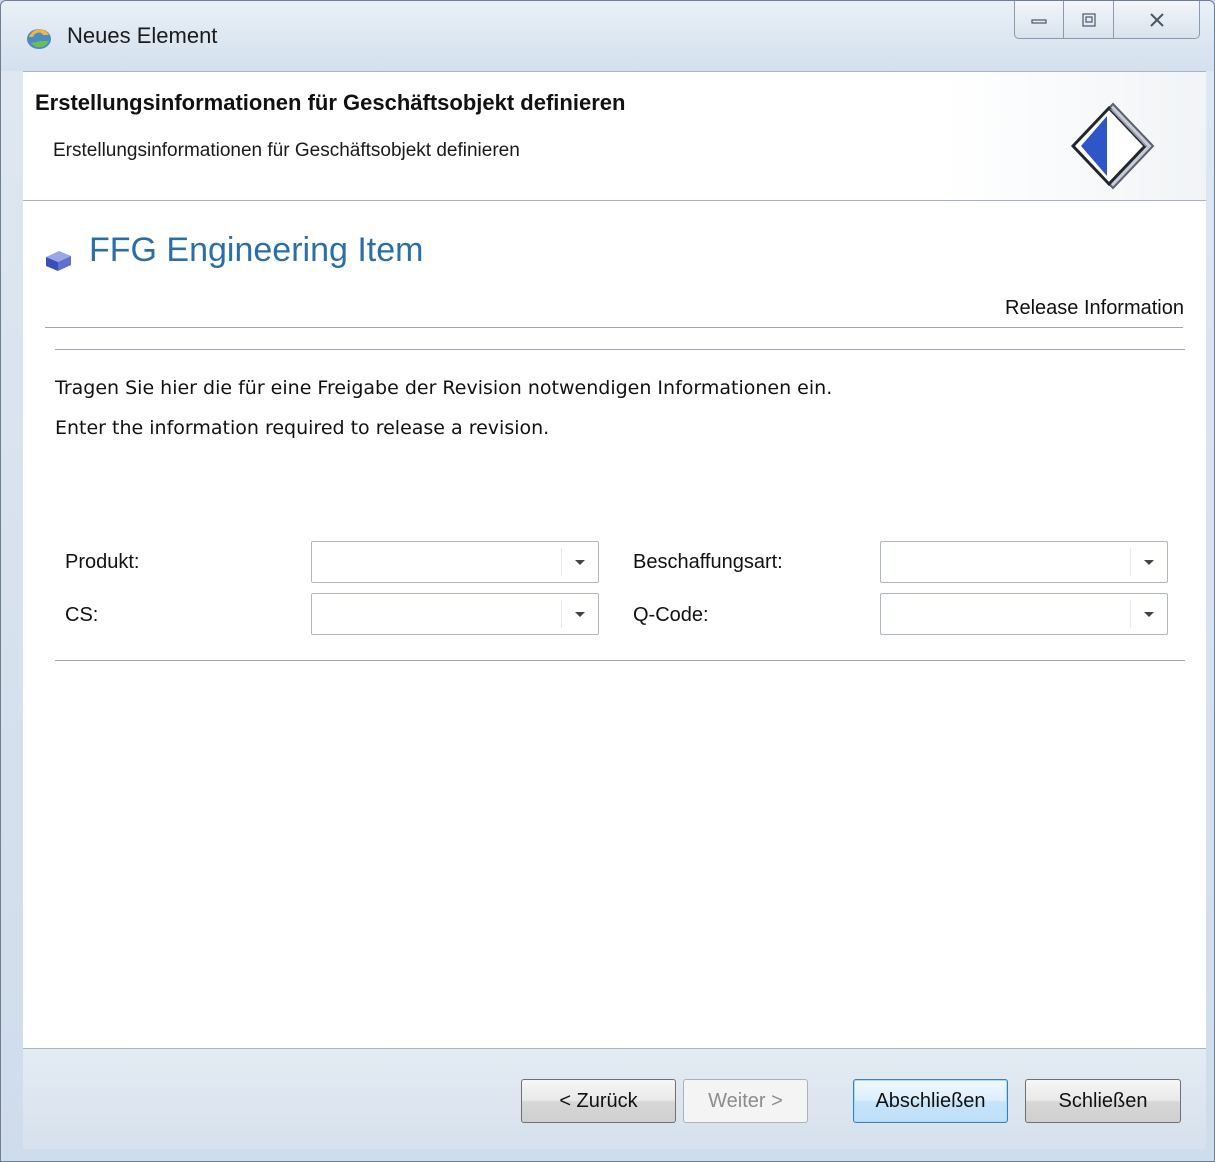 The width and height of the screenshot is (1215, 1162). I want to click on cube-icon, so click(58, 261).